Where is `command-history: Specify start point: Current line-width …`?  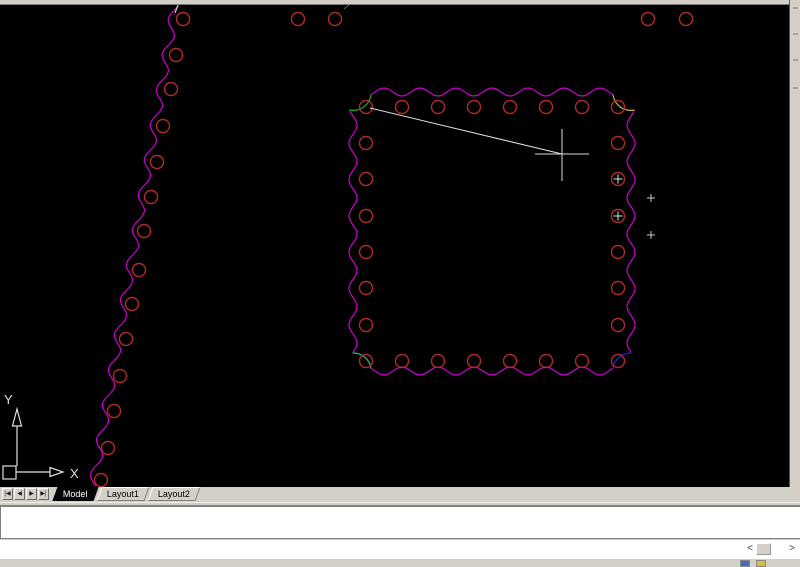 command-history: Specify start point: Current line-width … is located at coordinates (400, 522).